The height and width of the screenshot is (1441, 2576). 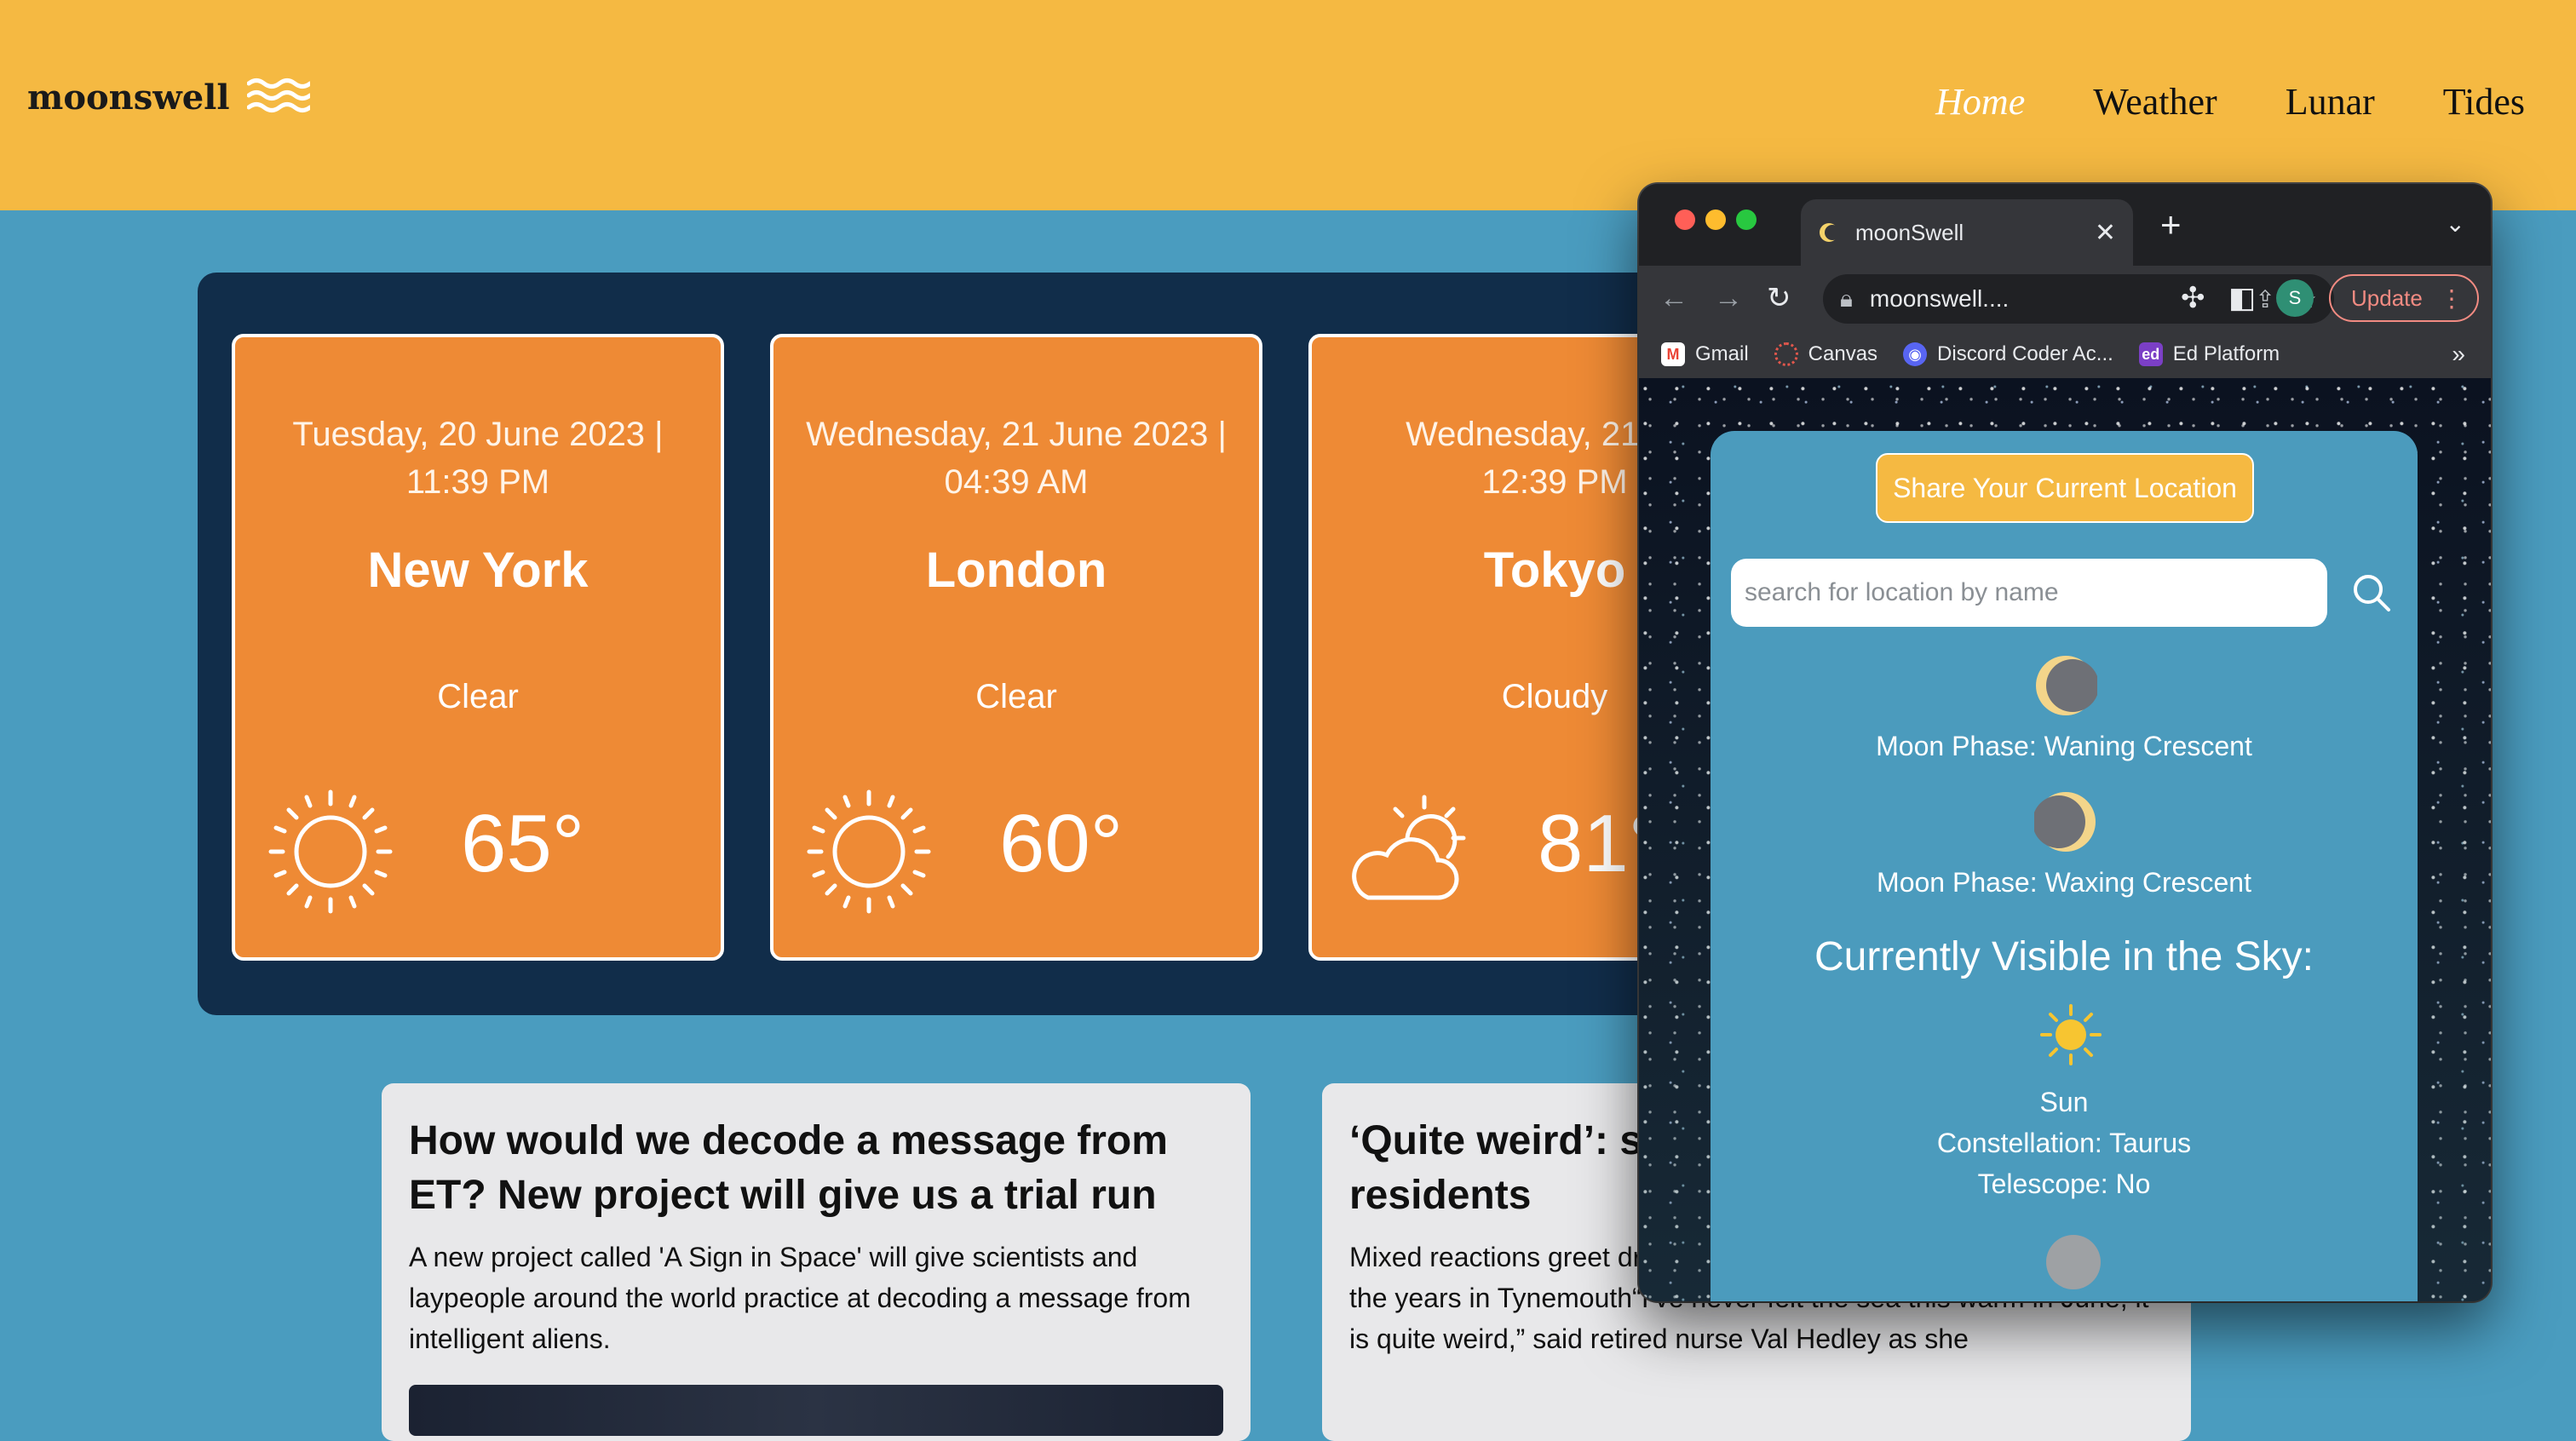 I want to click on card-date-line2: 12:39 PM, so click(x=1555, y=482).